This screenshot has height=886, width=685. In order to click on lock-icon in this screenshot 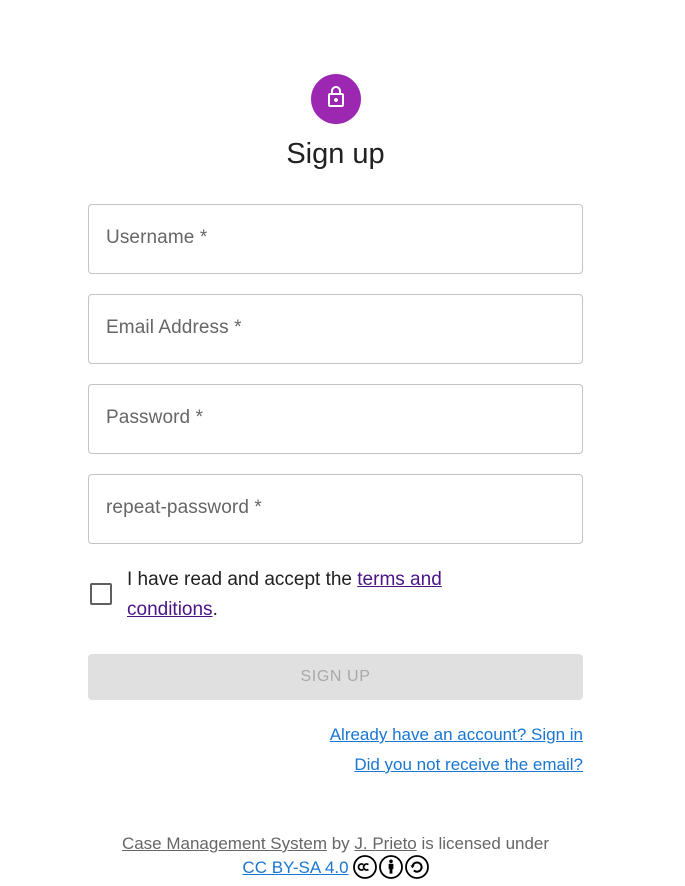, I will do `click(336, 99)`.